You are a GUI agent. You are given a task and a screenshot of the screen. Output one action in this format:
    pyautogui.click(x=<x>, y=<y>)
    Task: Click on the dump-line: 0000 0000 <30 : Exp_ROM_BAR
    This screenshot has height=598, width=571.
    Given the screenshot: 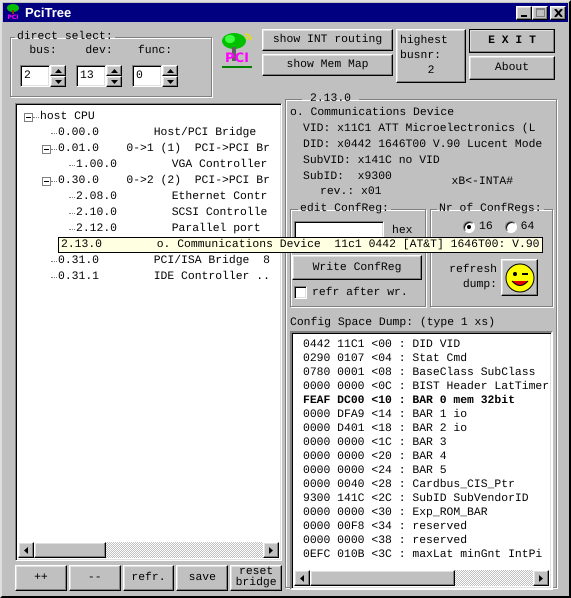 What is the action you would take?
    pyautogui.click(x=396, y=513)
    